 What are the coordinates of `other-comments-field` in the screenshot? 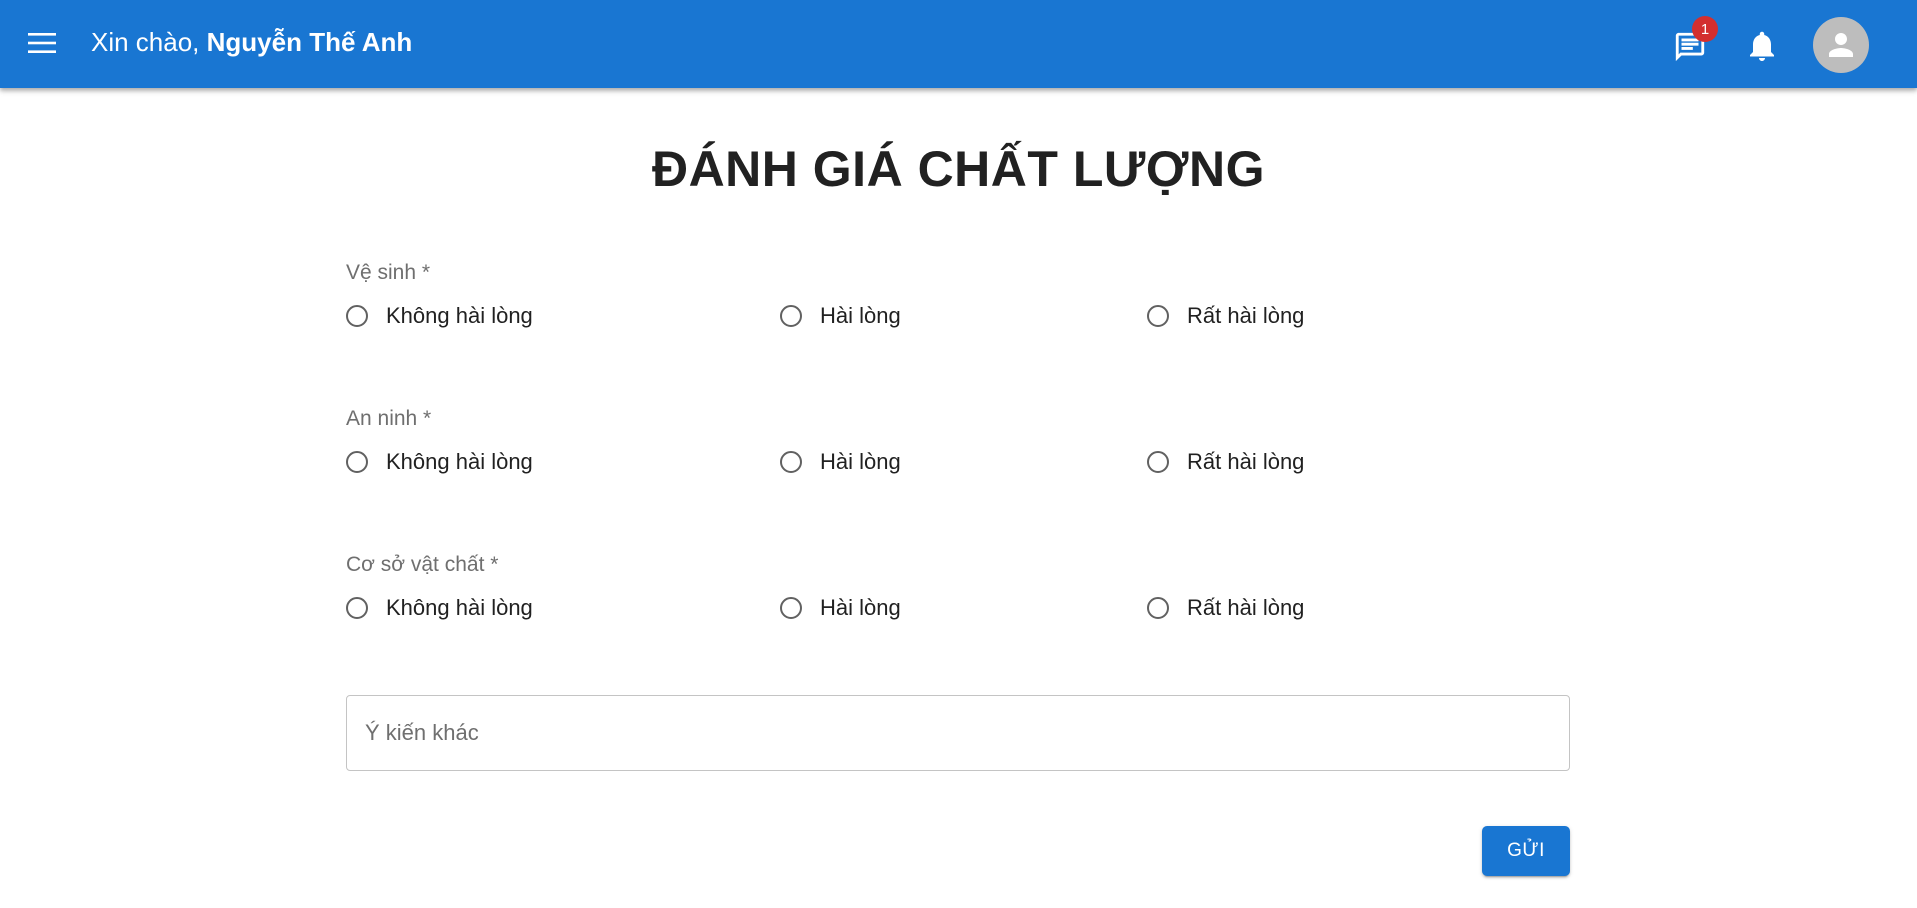 It's located at (958, 733).